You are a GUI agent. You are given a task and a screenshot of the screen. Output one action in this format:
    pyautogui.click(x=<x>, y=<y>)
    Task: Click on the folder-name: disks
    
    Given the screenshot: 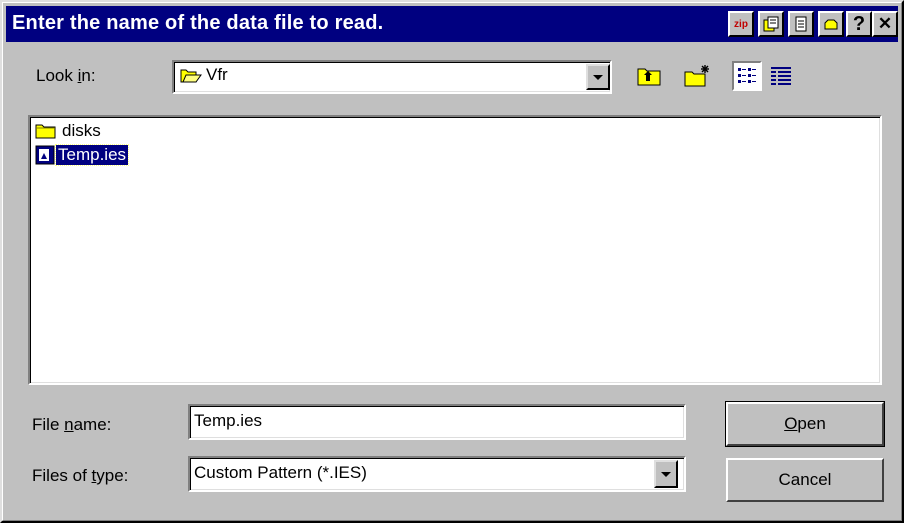 What is the action you would take?
    pyautogui.click(x=81, y=130)
    